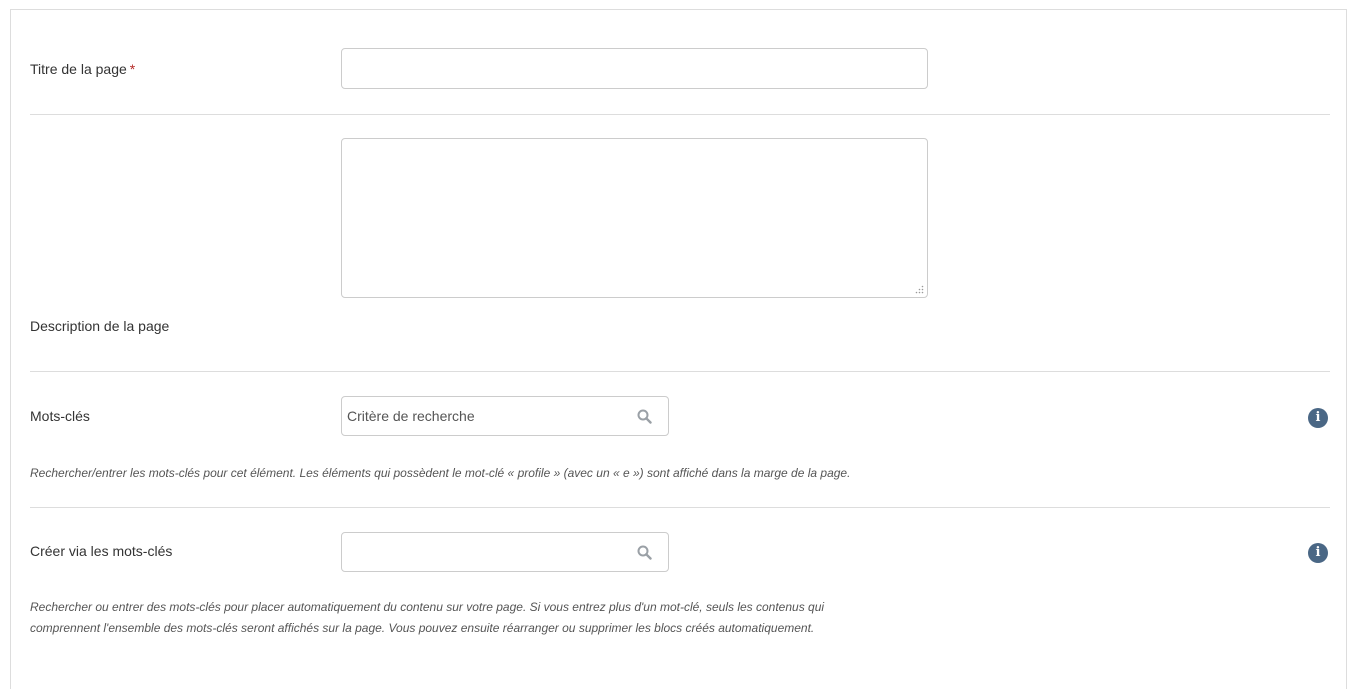 This screenshot has height=689, width=1357. What do you see at coordinates (505, 416) in the screenshot?
I see `tags-search-input: Critère de recherche` at bounding box center [505, 416].